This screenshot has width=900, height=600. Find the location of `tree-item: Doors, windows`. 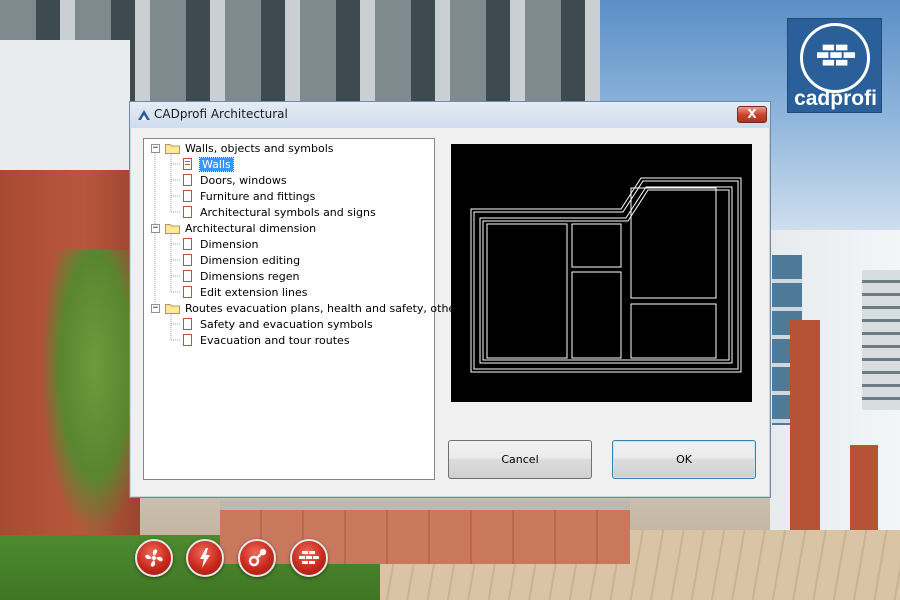

tree-item: Doors, windows is located at coordinates (235, 180).